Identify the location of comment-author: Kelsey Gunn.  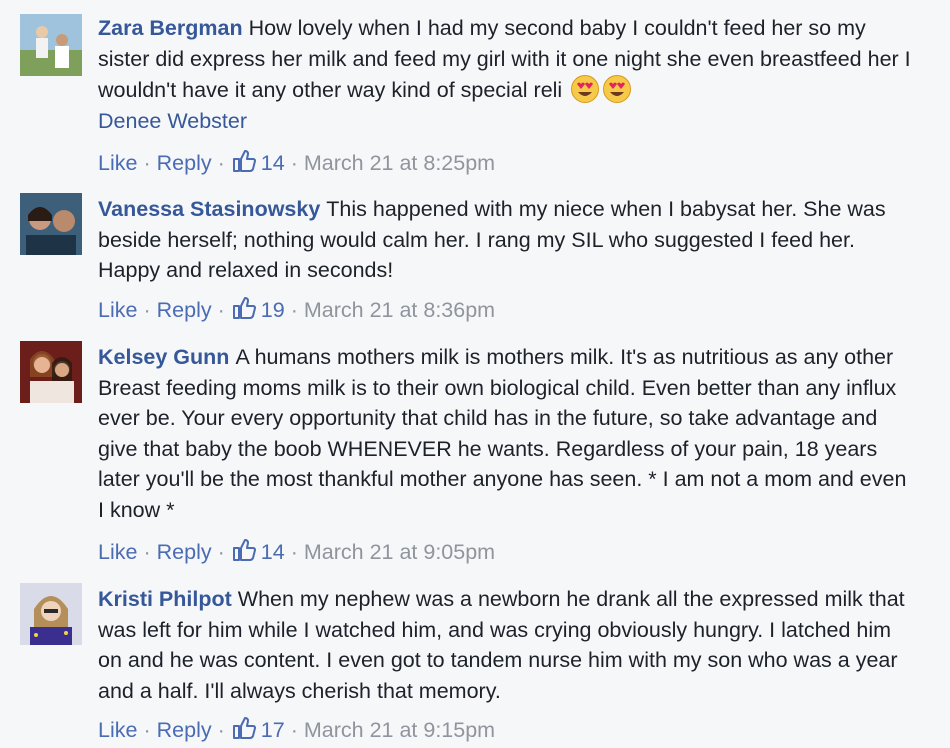
(163, 357).